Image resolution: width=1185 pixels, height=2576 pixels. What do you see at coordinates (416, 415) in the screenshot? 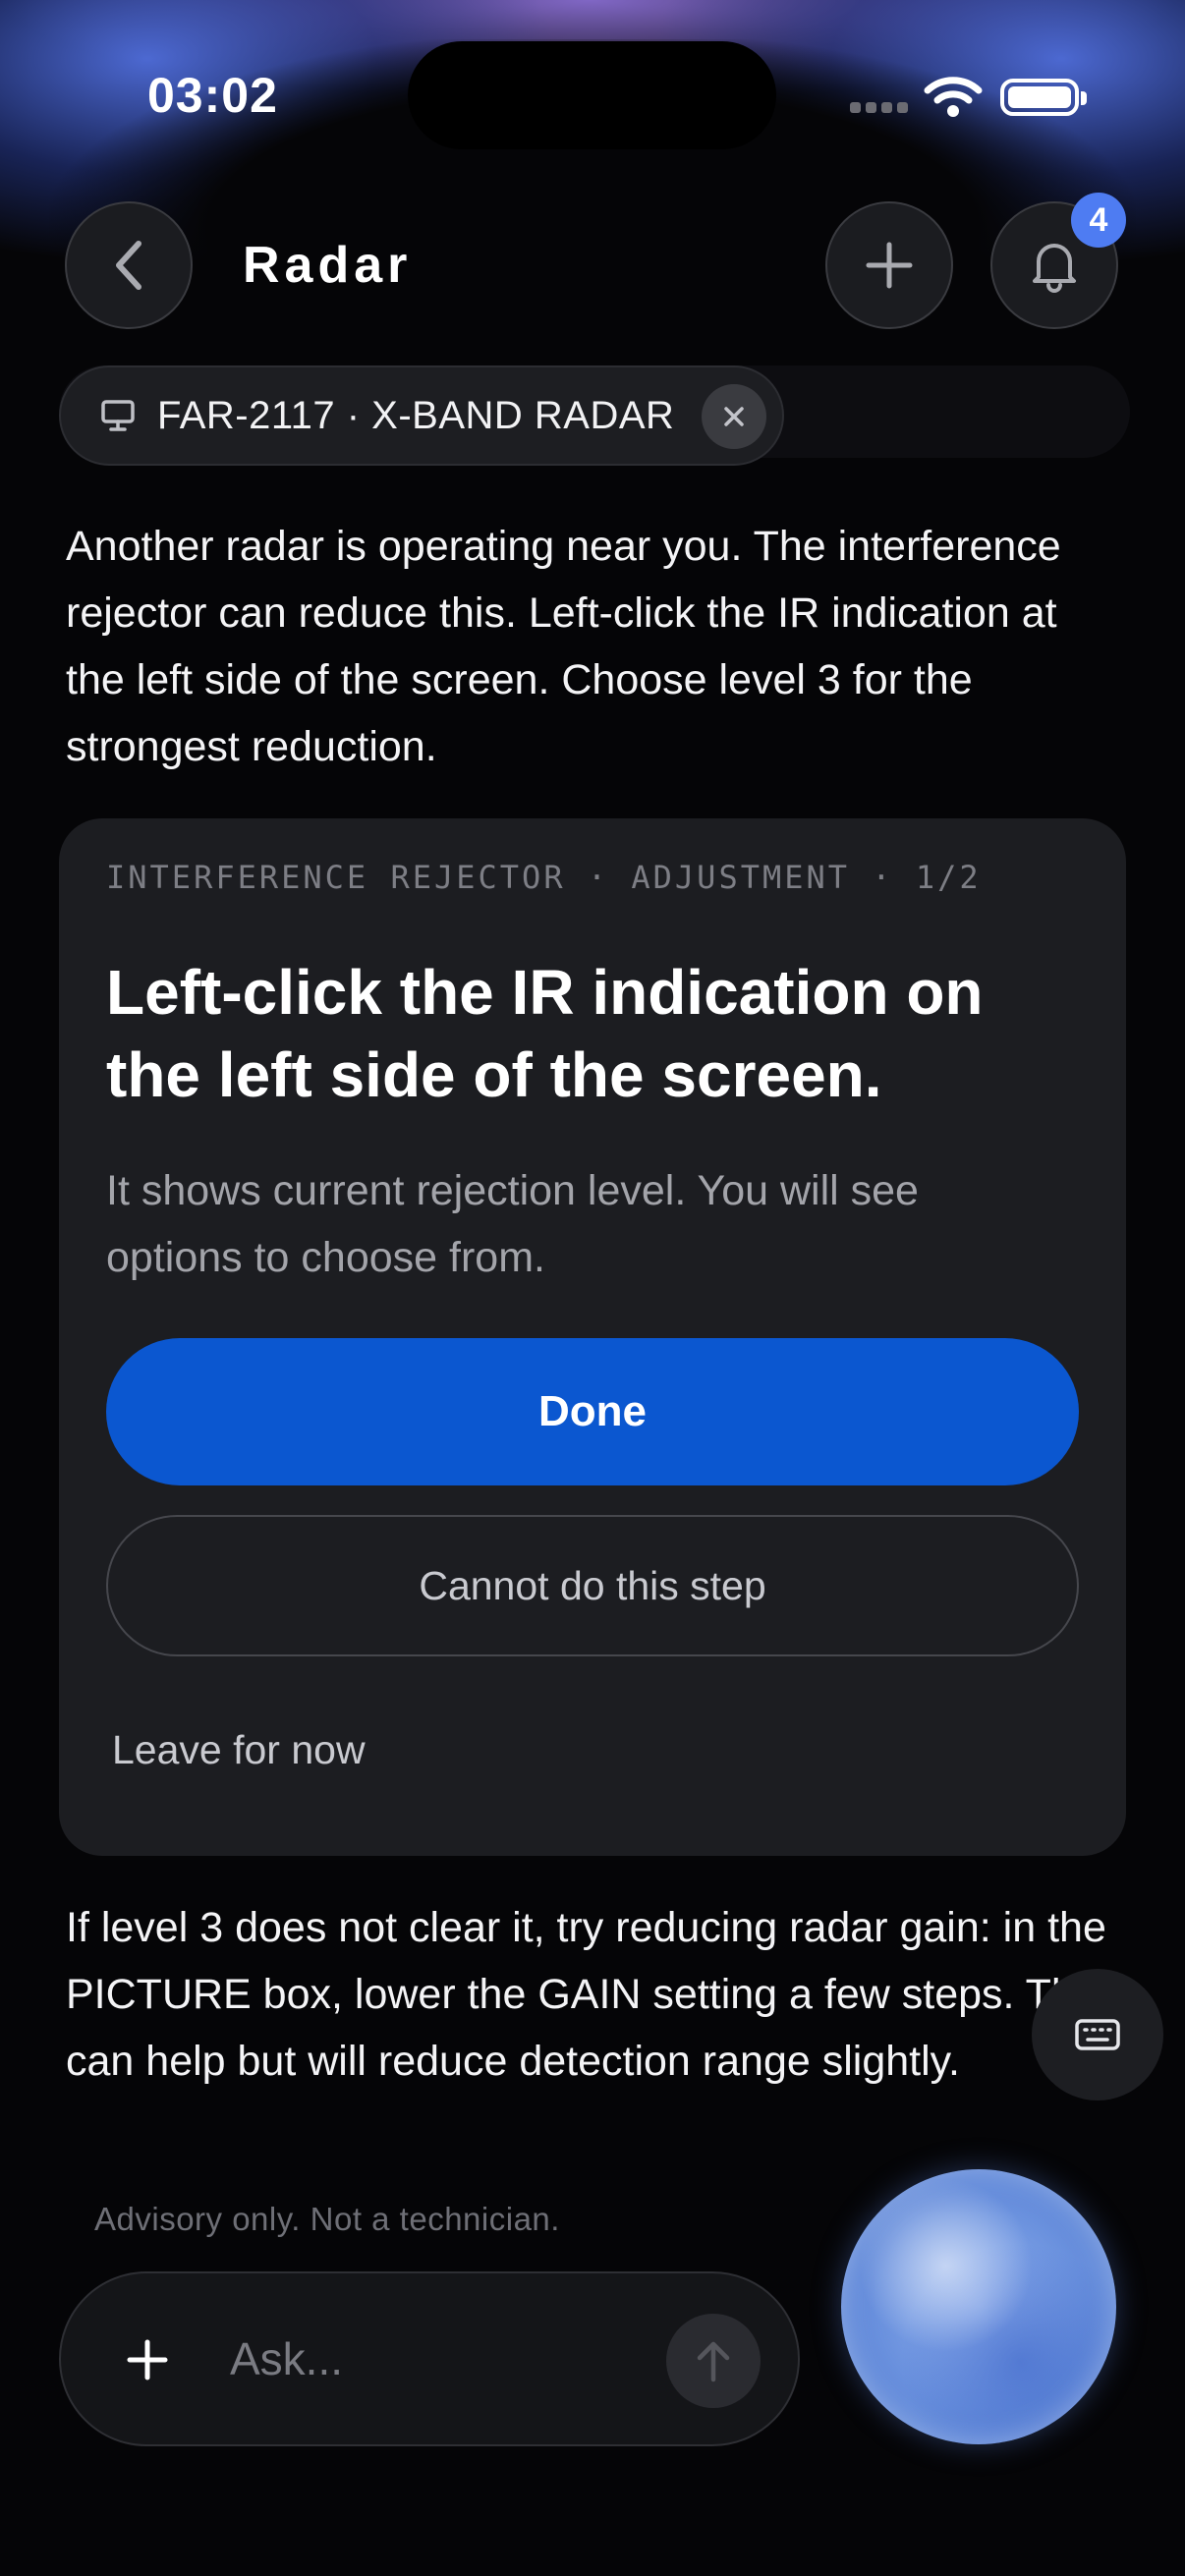
I see `device-chip-label: FAR-2117 · X-BAND RADAR` at bounding box center [416, 415].